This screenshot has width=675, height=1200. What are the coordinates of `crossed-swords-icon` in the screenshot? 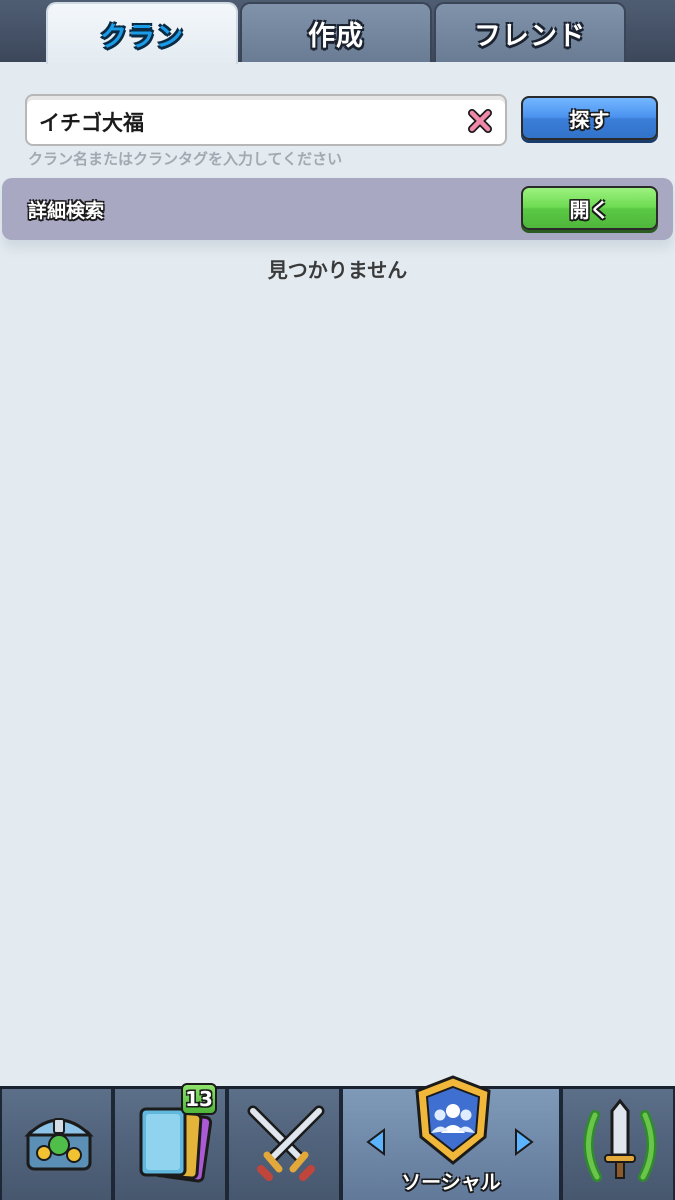 It's located at (286, 1143).